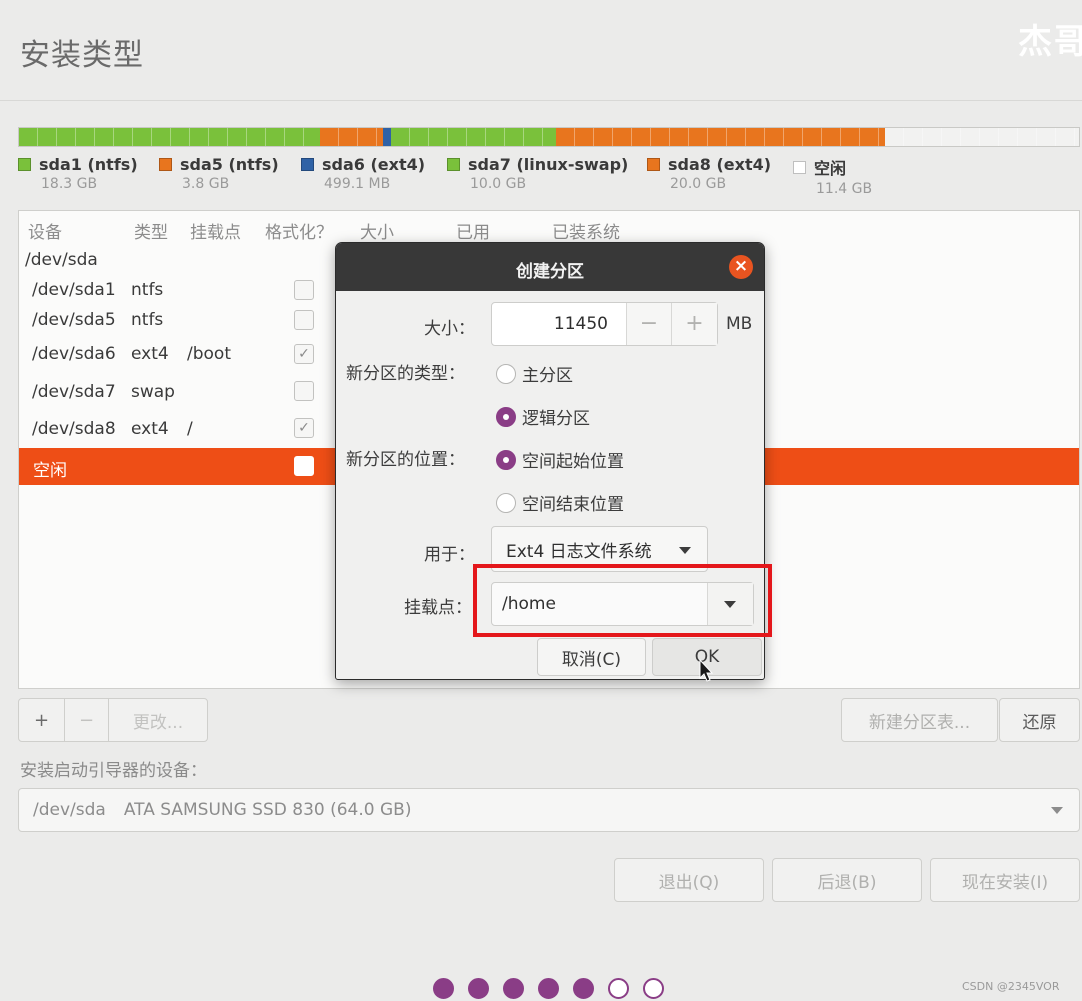  What do you see at coordinates (87, 720) in the screenshot?
I see `remove-partition-button: −` at bounding box center [87, 720].